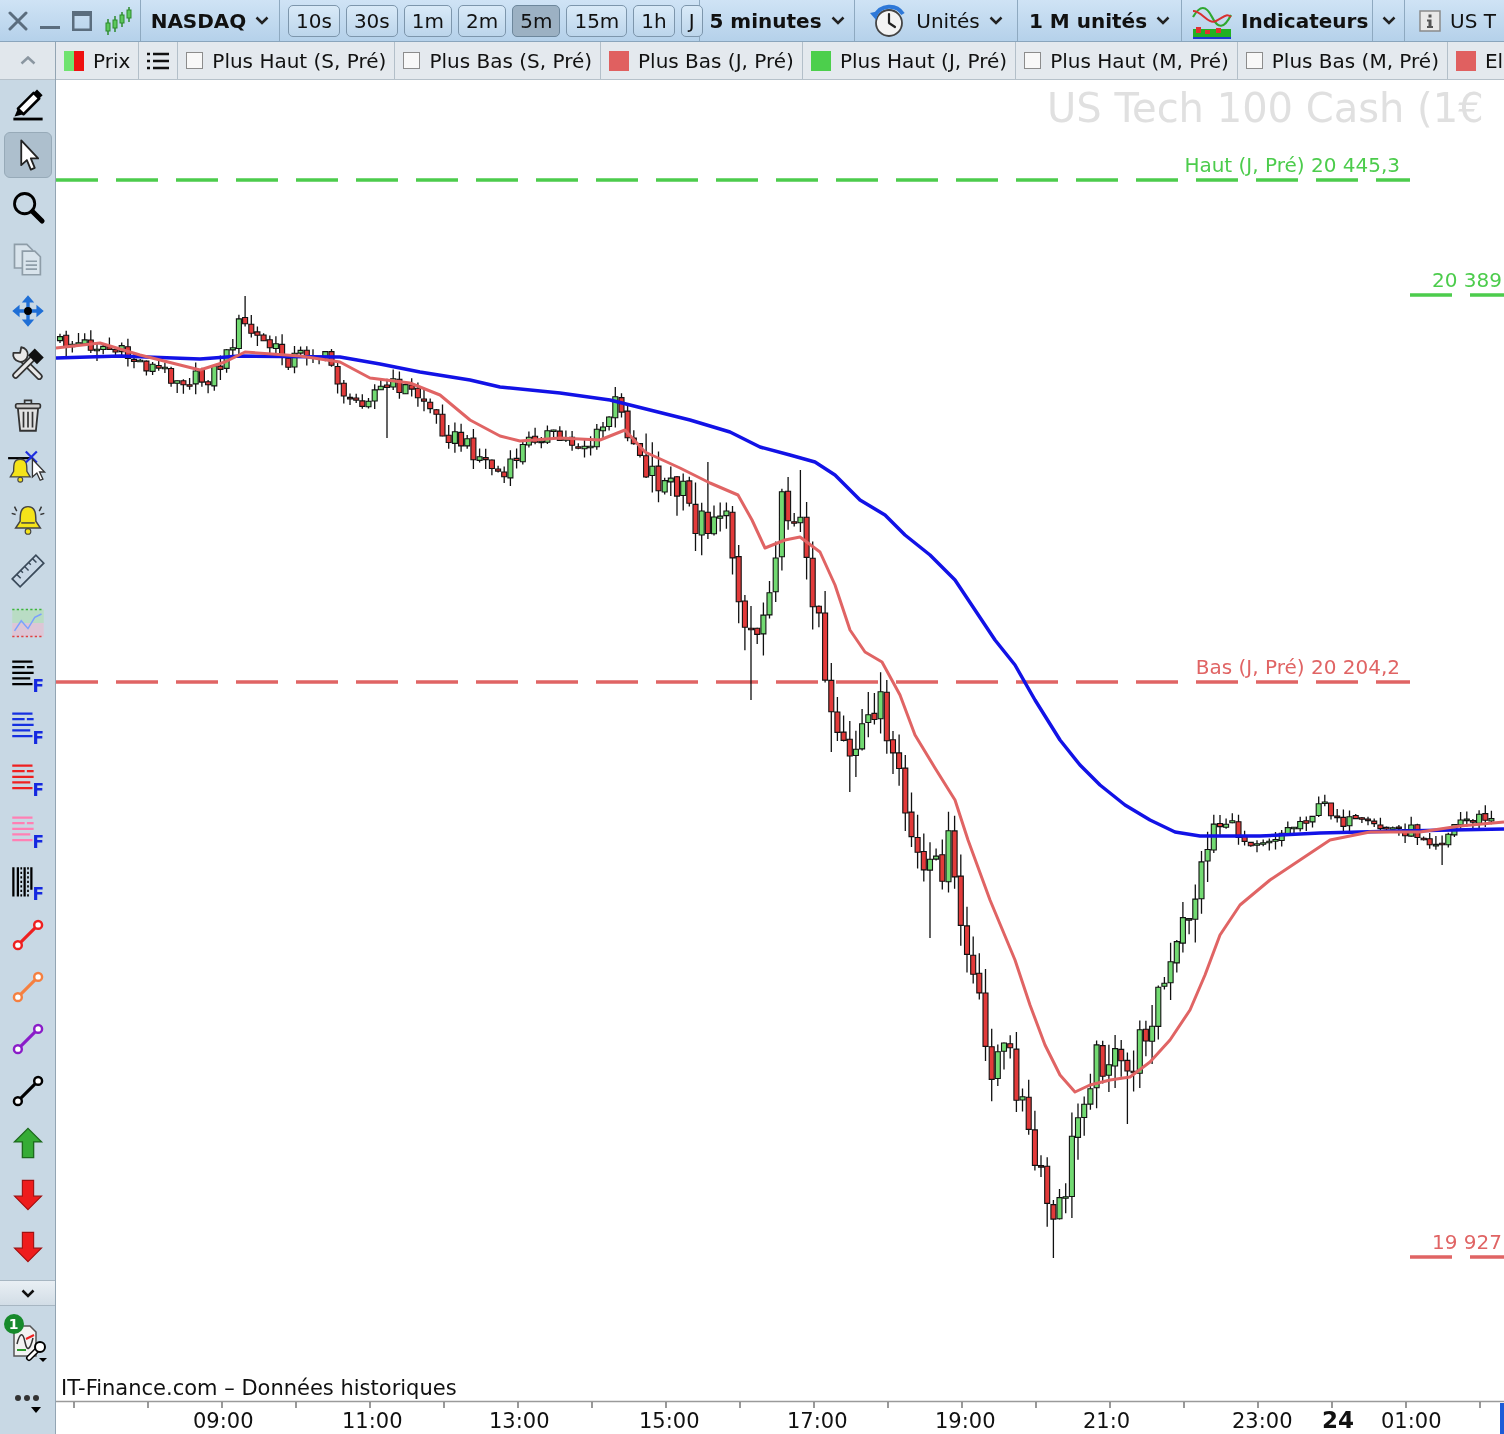  I want to click on time-label: 01:00, so click(1411, 1421).